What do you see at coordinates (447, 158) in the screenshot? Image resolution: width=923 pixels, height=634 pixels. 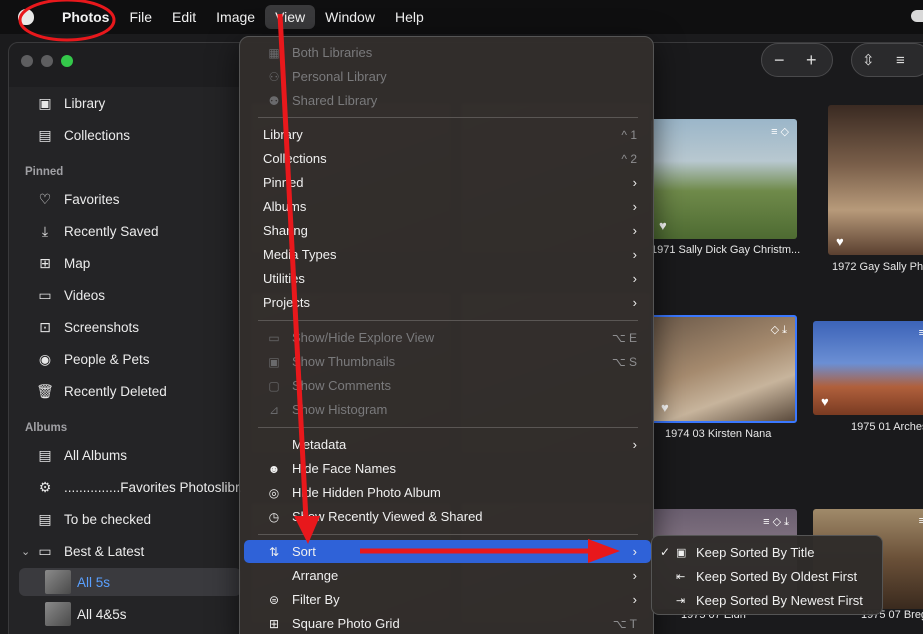 I see `menu-item-collections: Collections ^ 2` at bounding box center [447, 158].